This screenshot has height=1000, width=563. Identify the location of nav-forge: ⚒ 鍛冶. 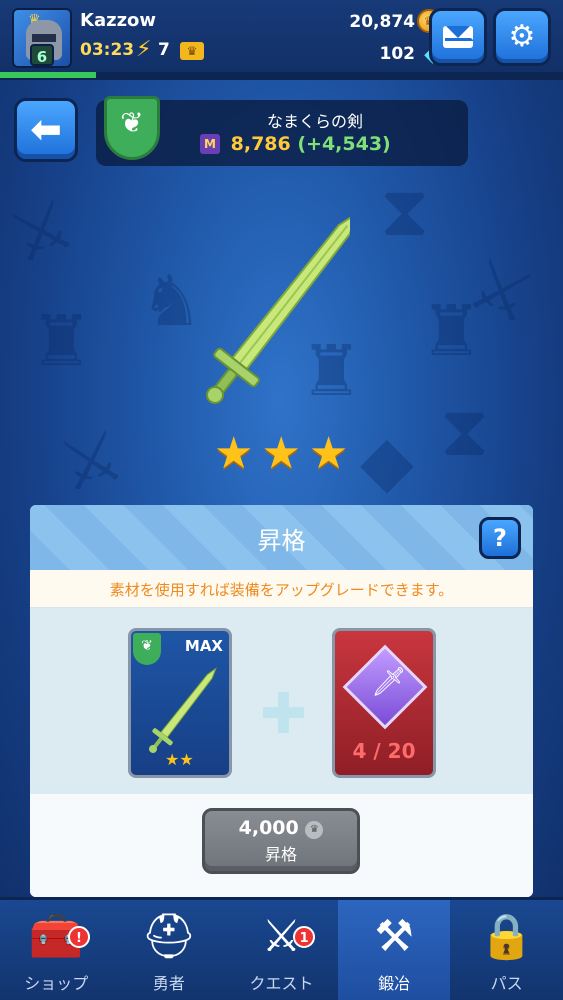
(394, 950).